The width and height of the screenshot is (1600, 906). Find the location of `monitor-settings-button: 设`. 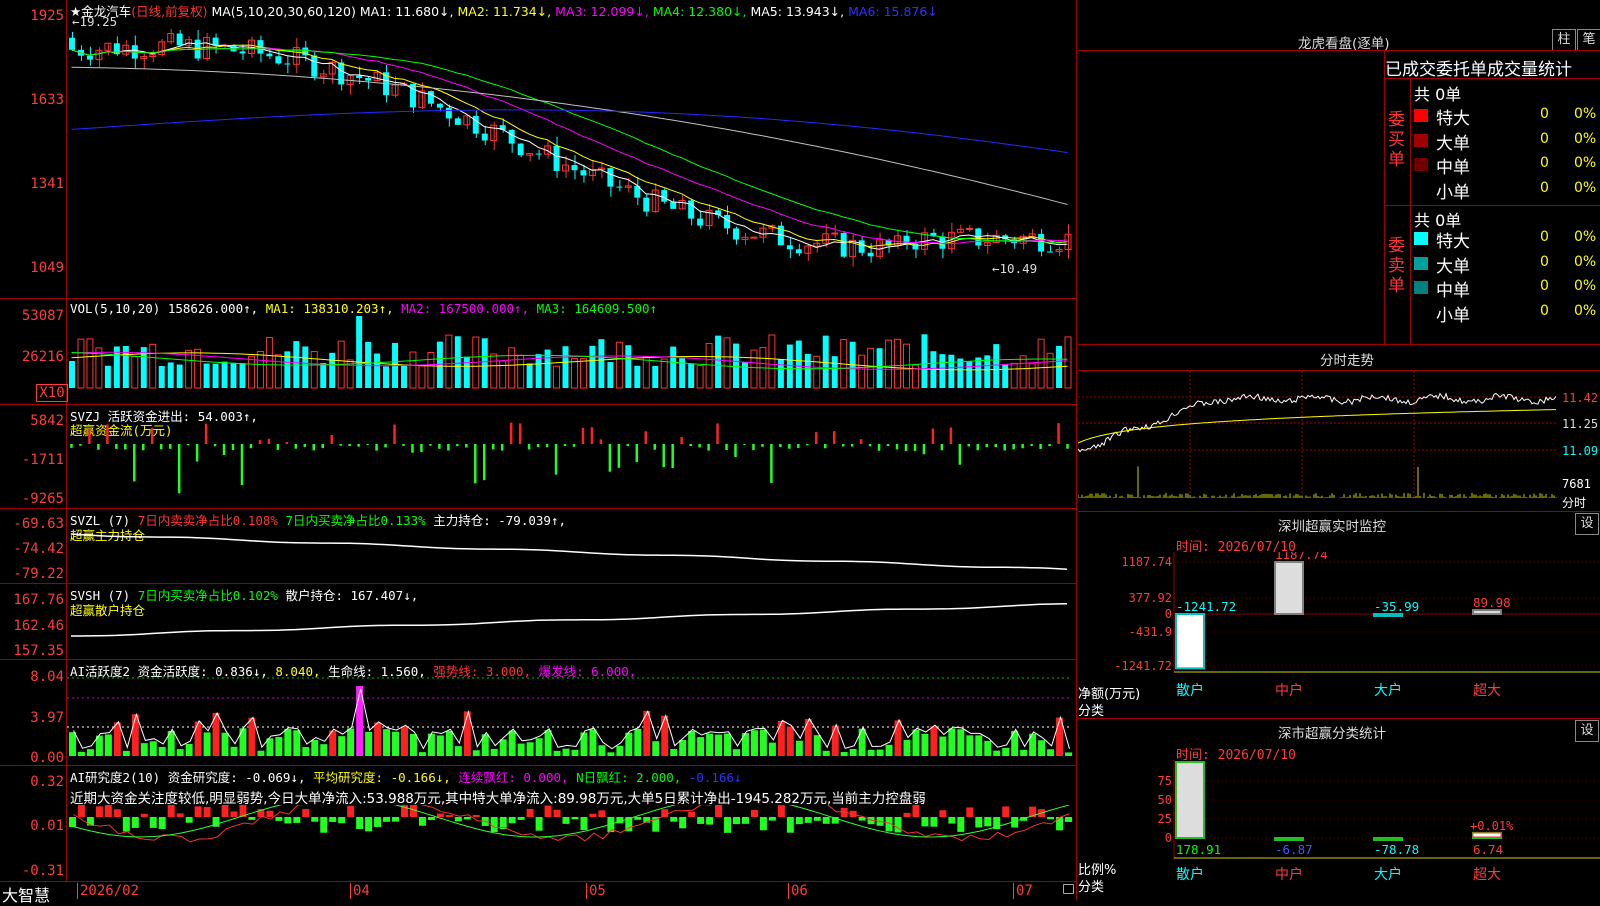

monitor-settings-button: 设 is located at coordinates (1587, 524).